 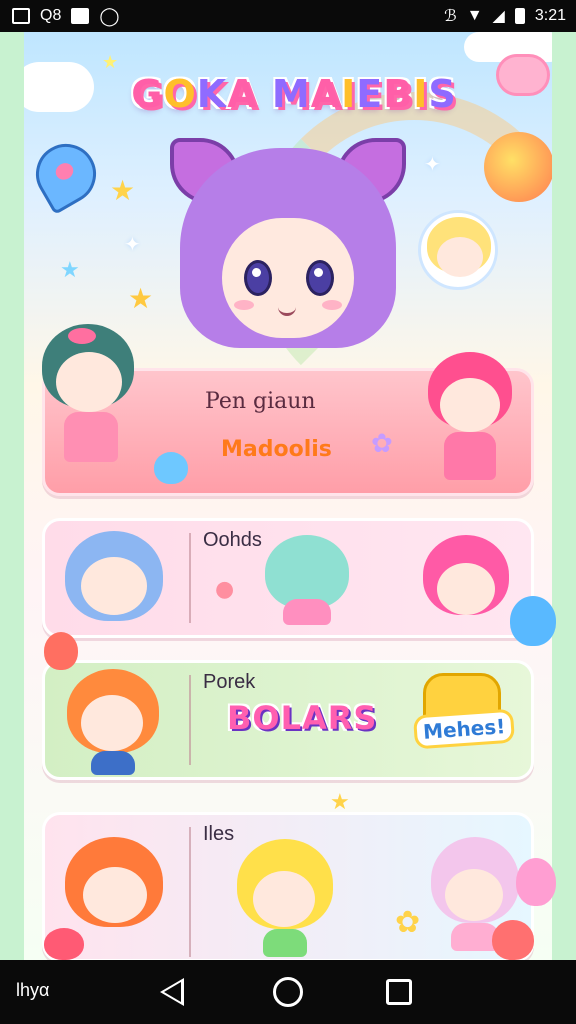 I want to click on navigation-bar: lhyα, so click(x=288, y=992).